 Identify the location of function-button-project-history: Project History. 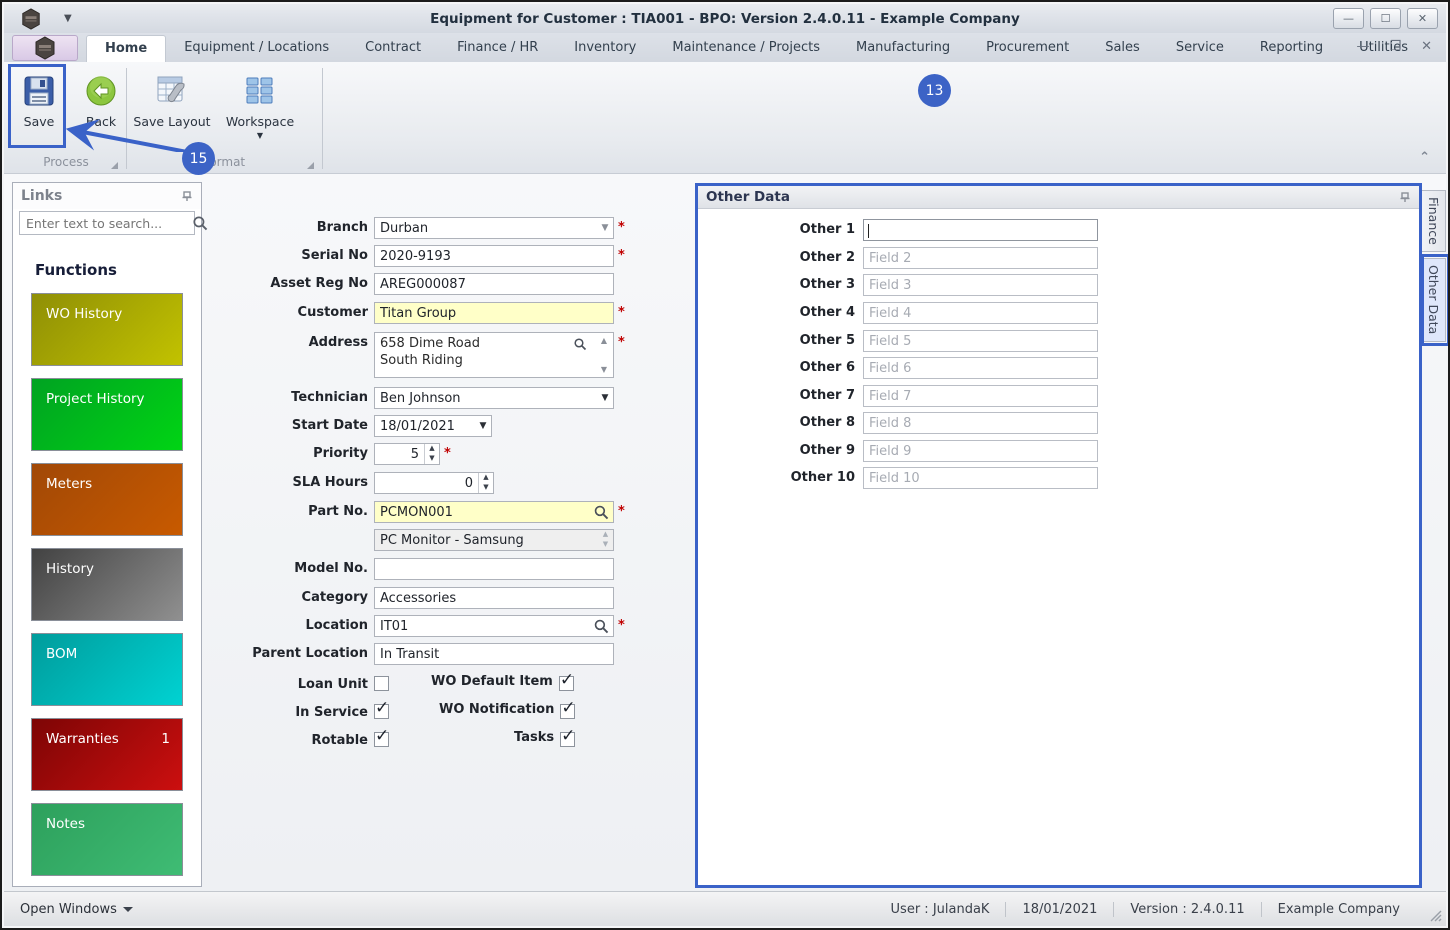
(107, 414).